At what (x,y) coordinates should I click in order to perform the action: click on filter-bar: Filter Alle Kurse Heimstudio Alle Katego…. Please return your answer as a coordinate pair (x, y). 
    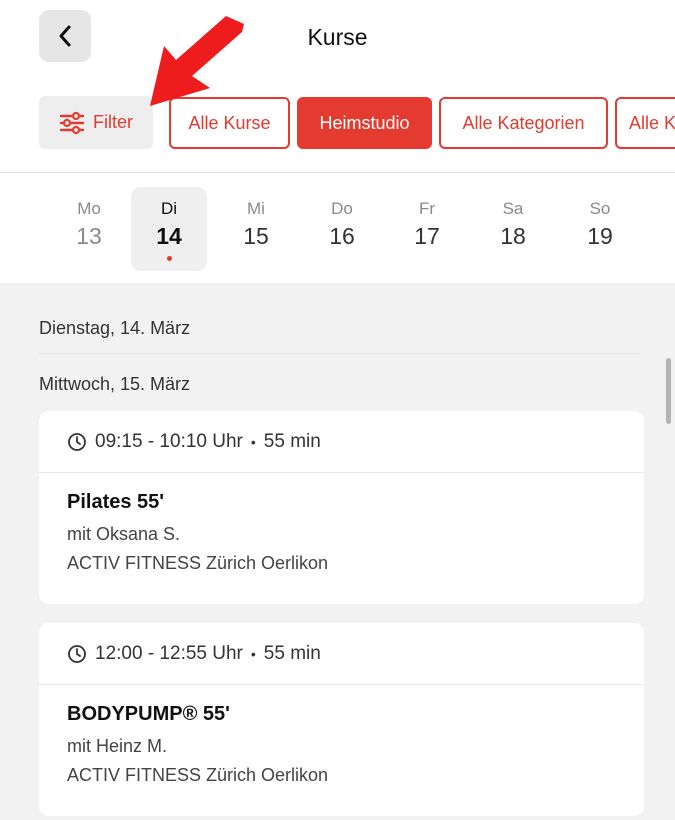
    Looking at the image, I should click on (337, 123).